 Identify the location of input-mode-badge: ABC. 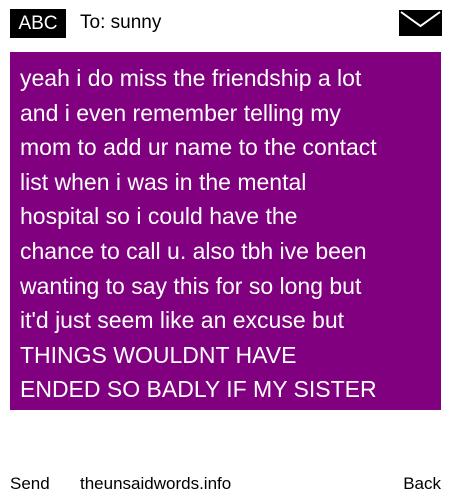
(38, 23).